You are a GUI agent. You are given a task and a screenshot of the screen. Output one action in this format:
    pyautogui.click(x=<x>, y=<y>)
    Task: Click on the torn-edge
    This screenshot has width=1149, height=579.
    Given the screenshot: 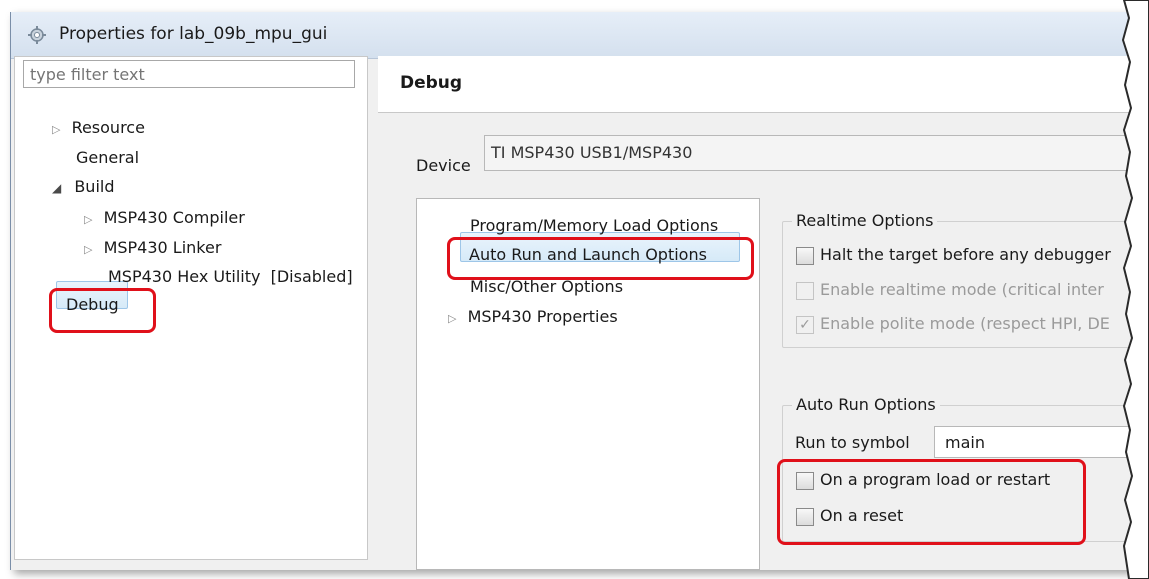 What is the action you would take?
    pyautogui.click(x=1135, y=289)
    